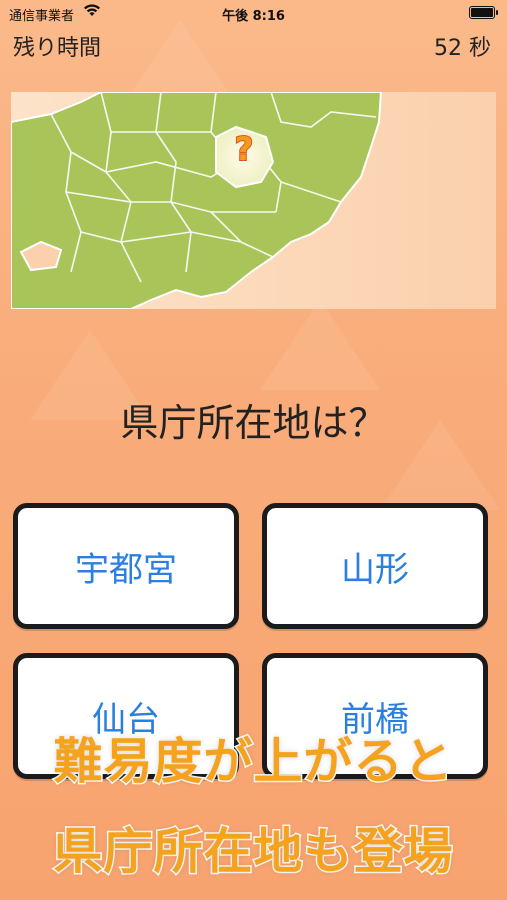  I want to click on status-bar: 通信事業者 午後 8:16, so click(253, 13).